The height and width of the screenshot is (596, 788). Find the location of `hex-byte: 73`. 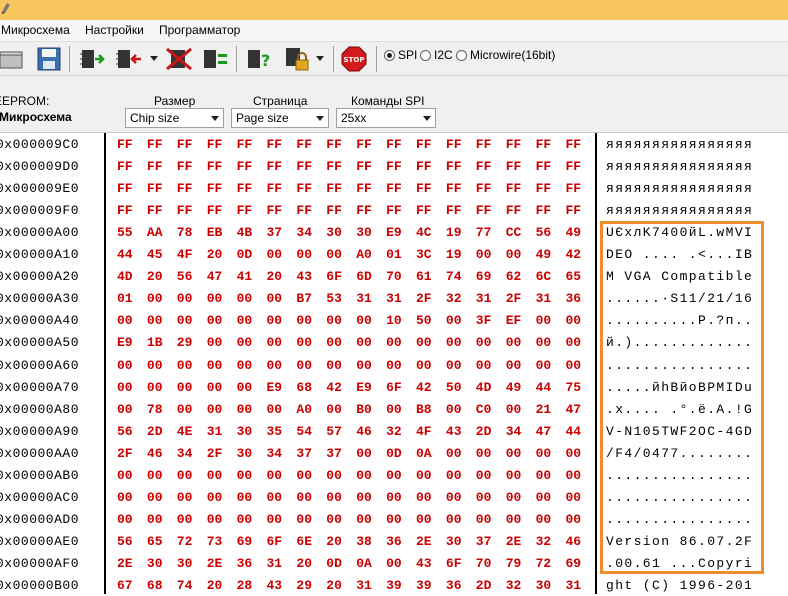

hex-byte: 73 is located at coordinates (215, 541).